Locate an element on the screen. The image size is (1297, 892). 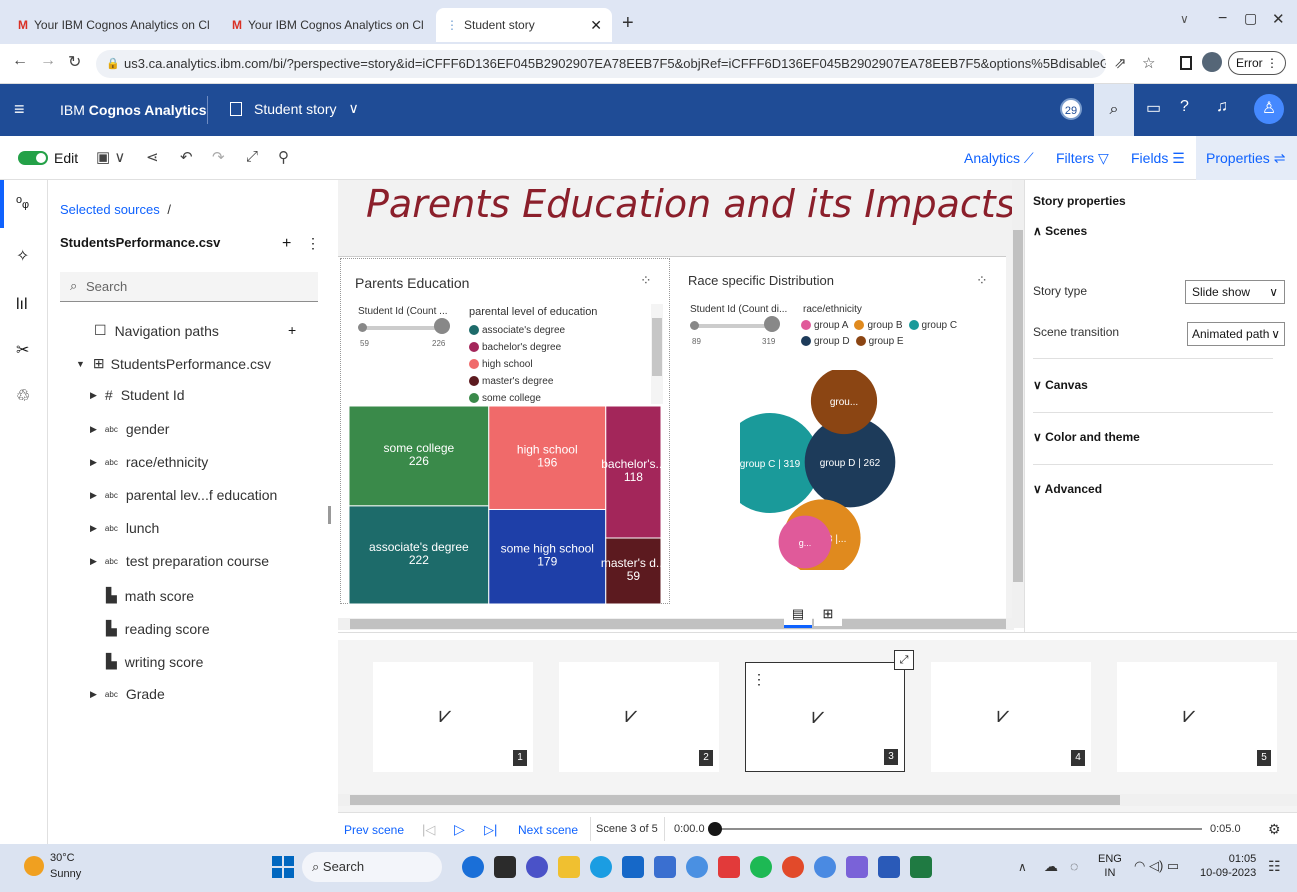
chrome-profile-icon is located at coordinates (825, 867).